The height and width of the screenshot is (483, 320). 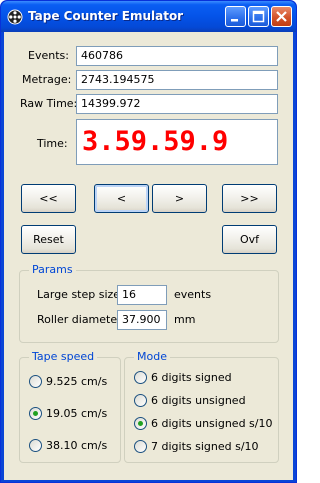 I want to click on params-group-title: Params, so click(x=52, y=269).